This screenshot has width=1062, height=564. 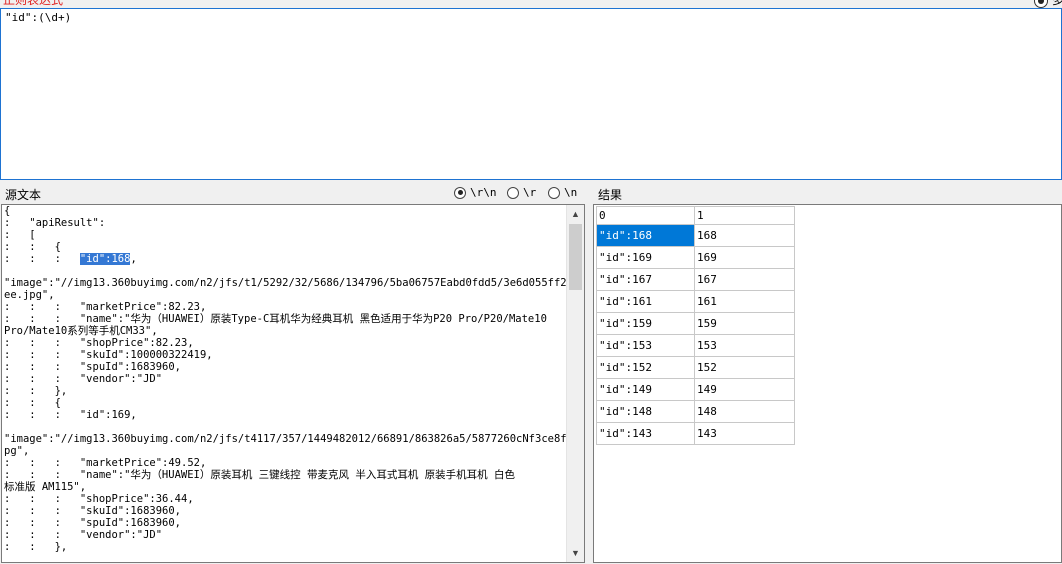 I want to click on group-cell: 161, so click(x=744, y=301).